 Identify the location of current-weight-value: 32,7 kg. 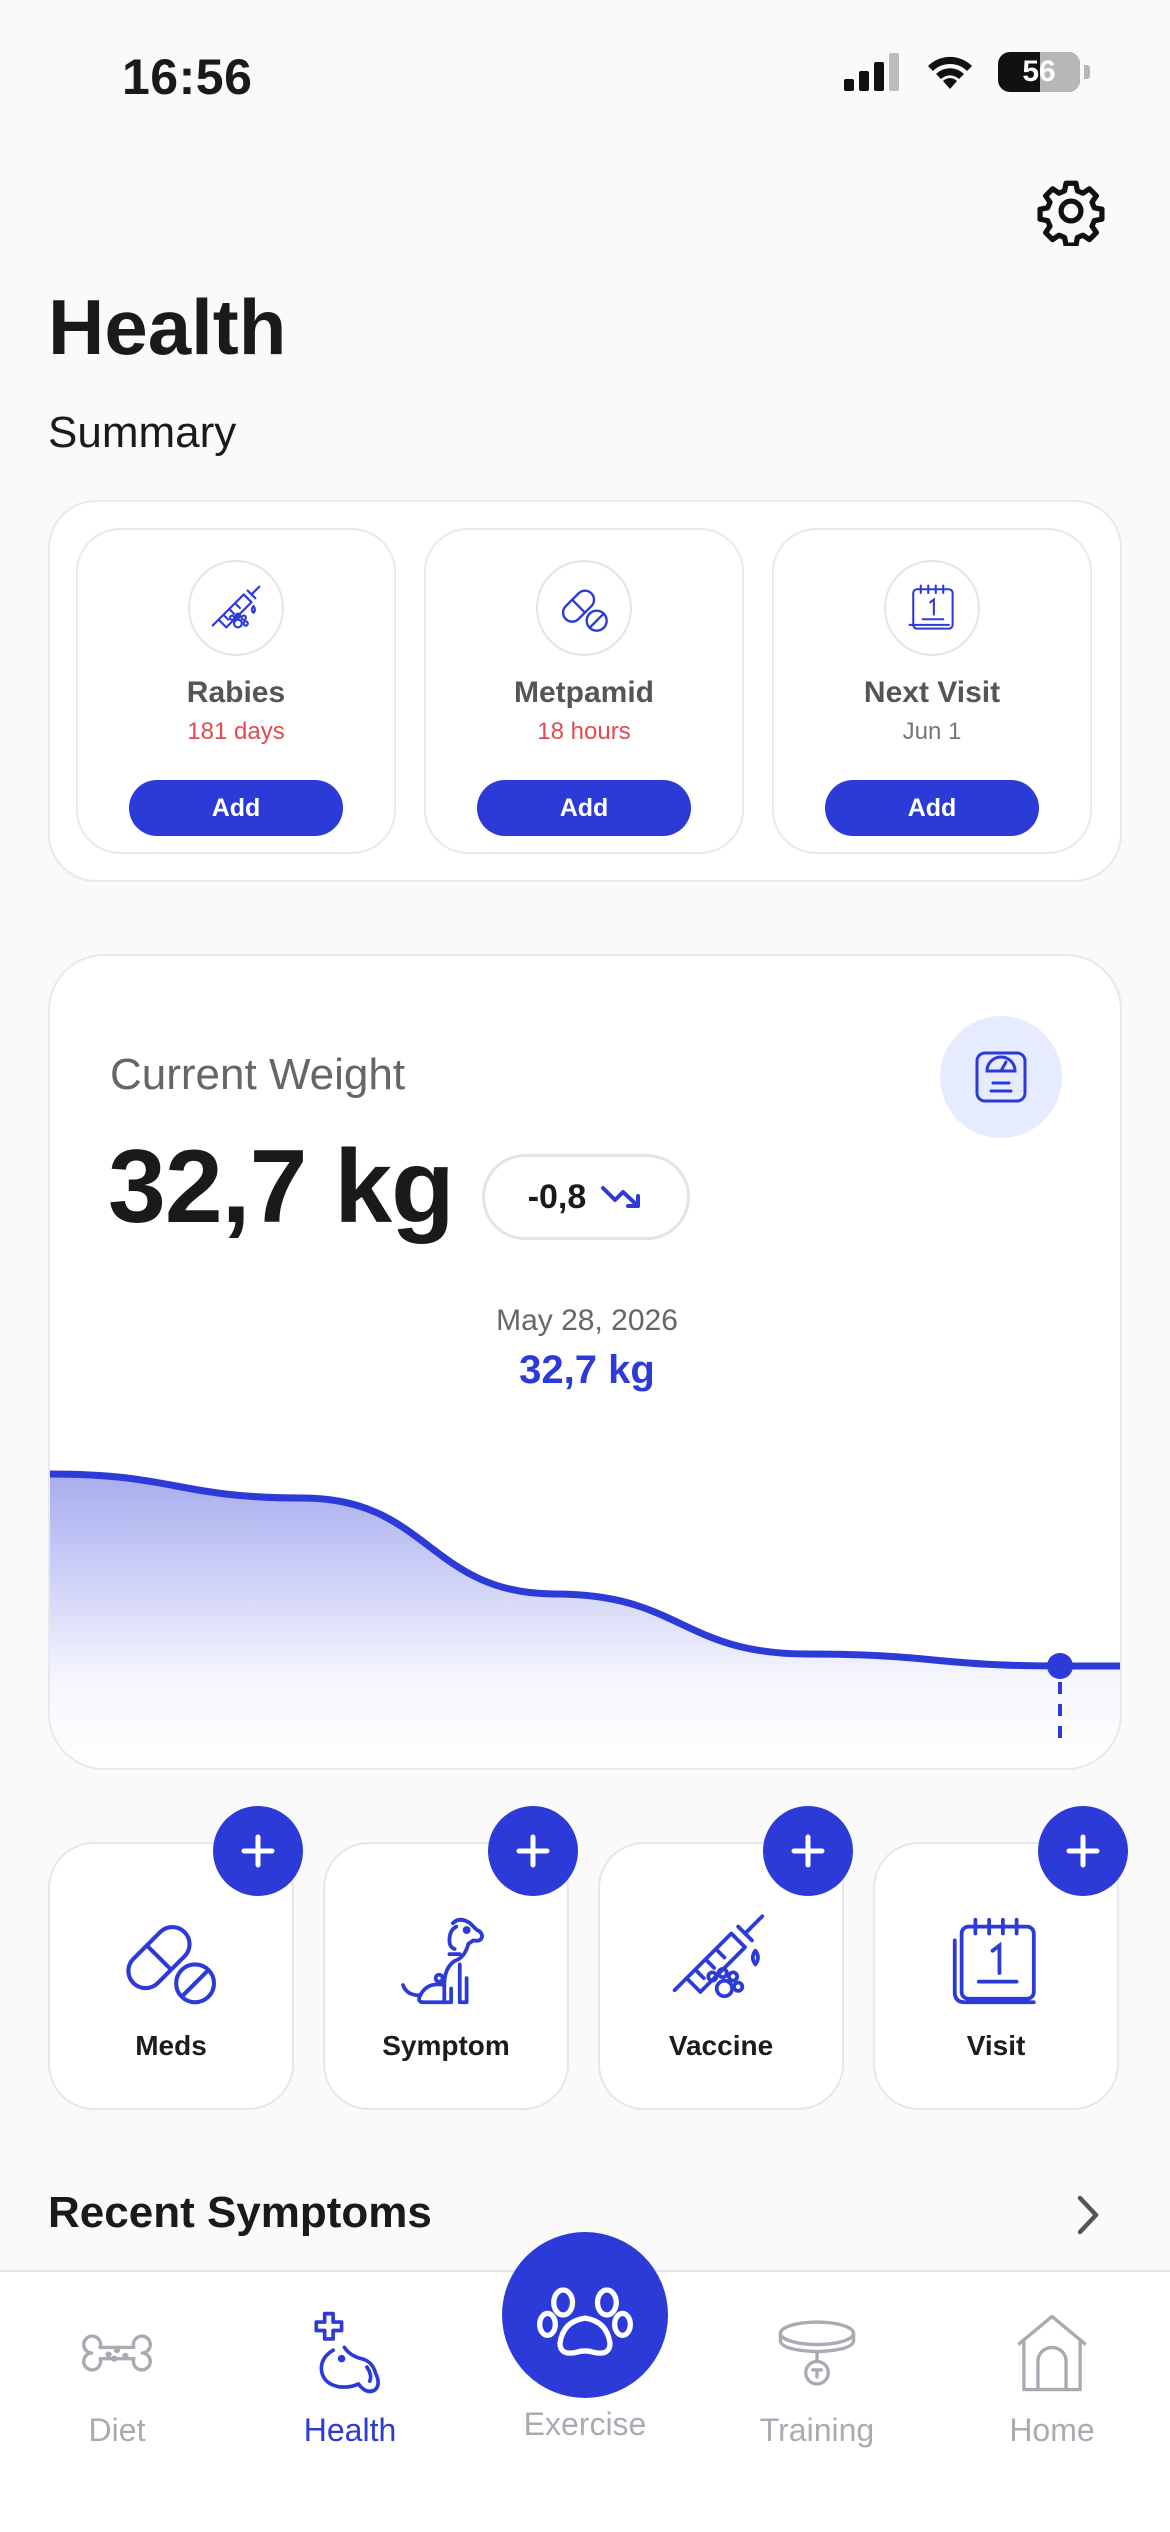
(281, 1187).